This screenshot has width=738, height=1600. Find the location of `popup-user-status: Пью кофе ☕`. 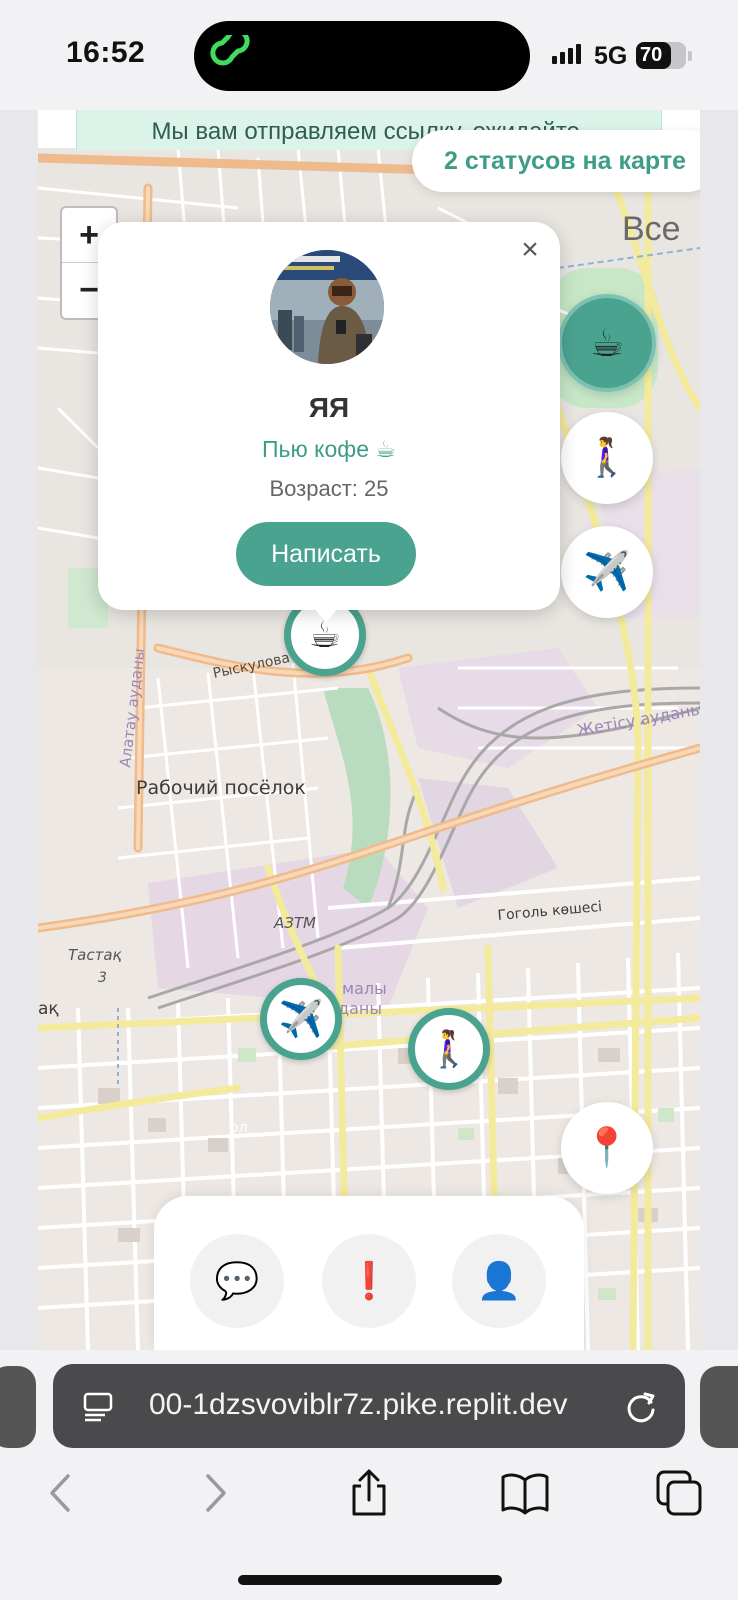

popup-user-status: Пью кофе ☕ is located at coordinates (329, 449).